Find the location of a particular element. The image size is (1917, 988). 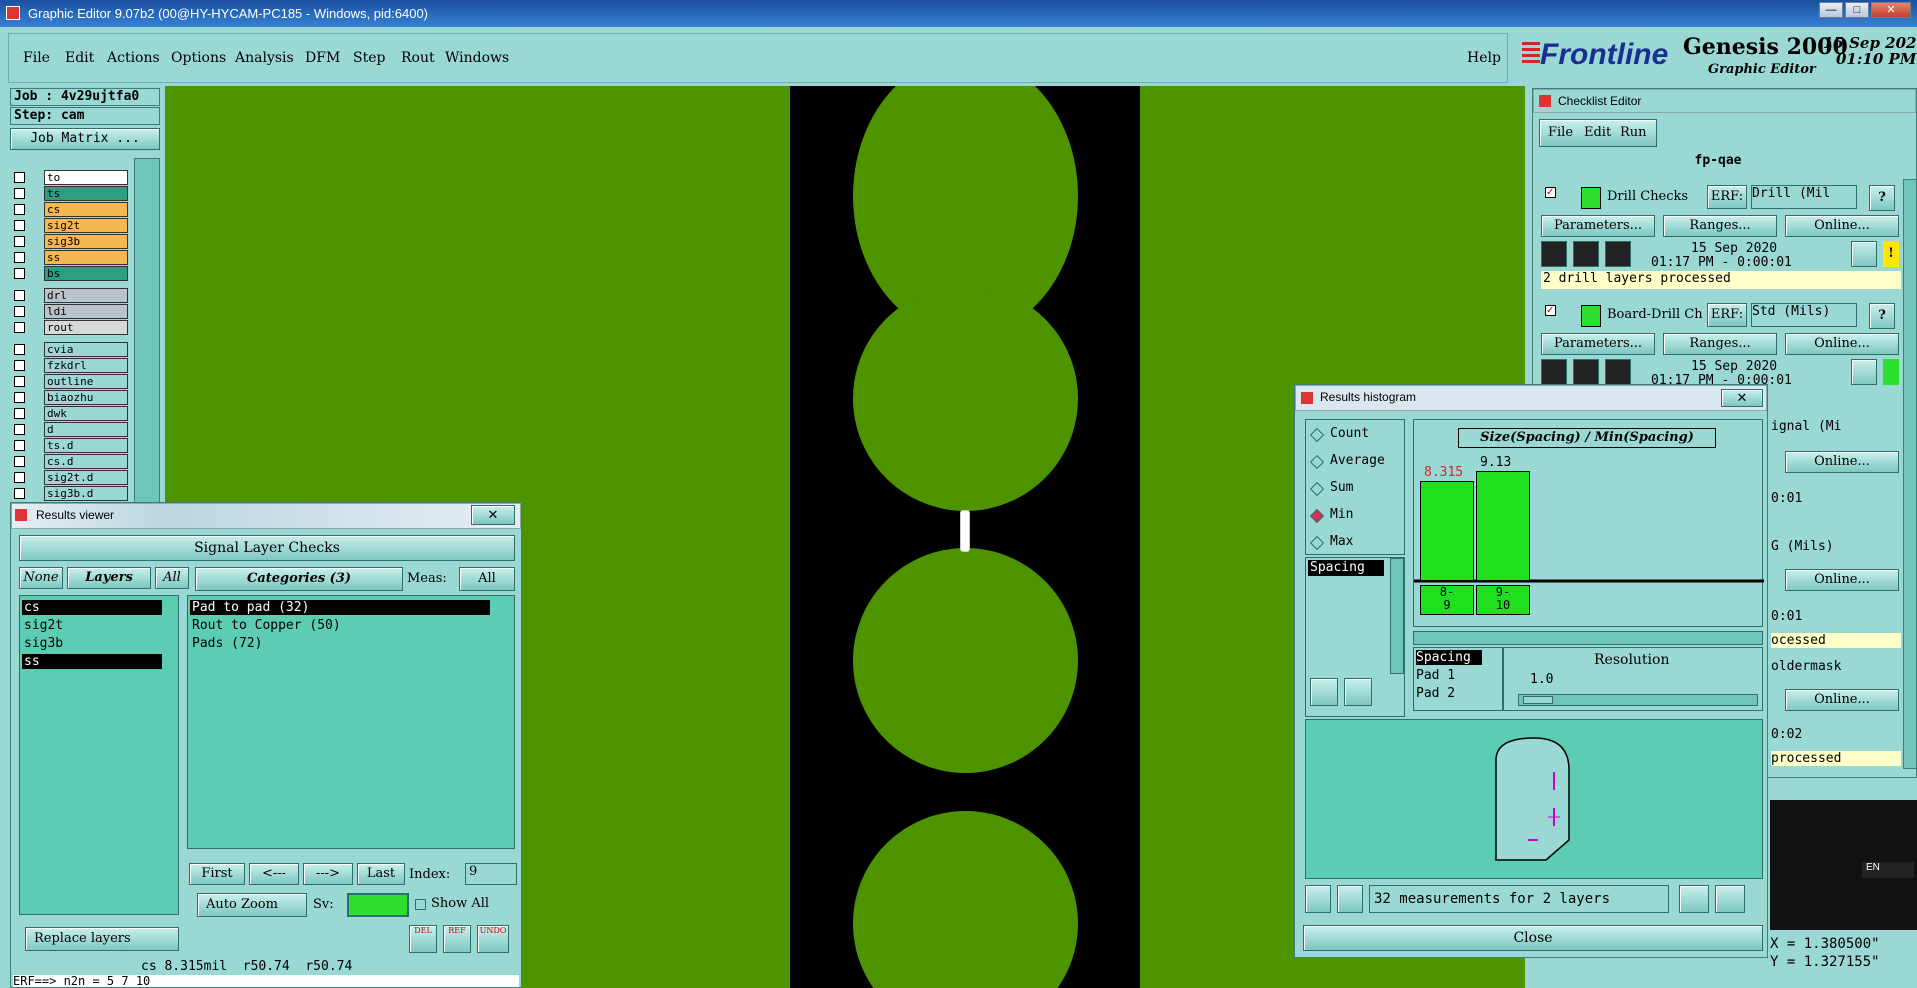

category-item: Pads (72) is located at coordinates (340, 643).